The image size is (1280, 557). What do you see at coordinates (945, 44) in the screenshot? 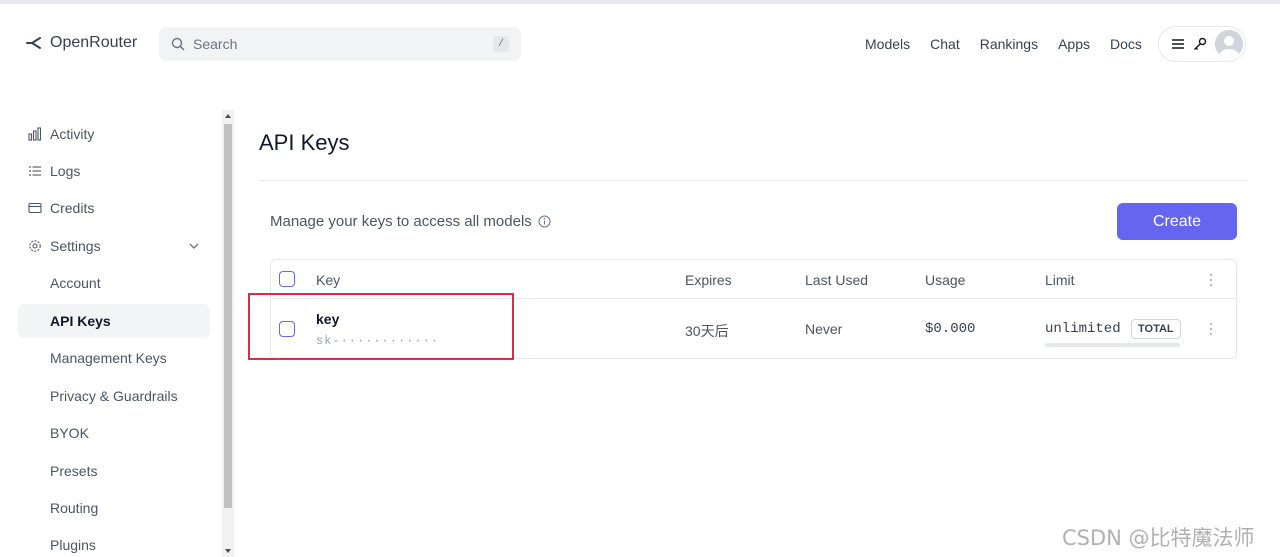
I see `nav-chat: Chat` at bounding box center [945, 44].